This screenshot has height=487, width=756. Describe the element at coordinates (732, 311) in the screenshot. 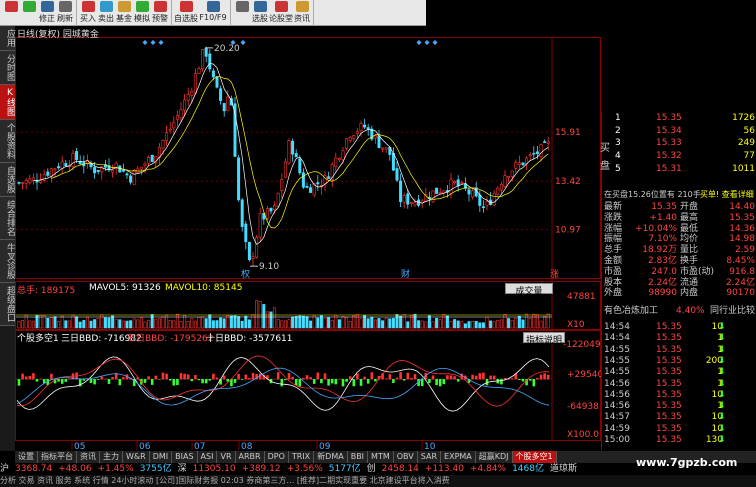

I see `sector-compare-button: 同行业比较` at that location.